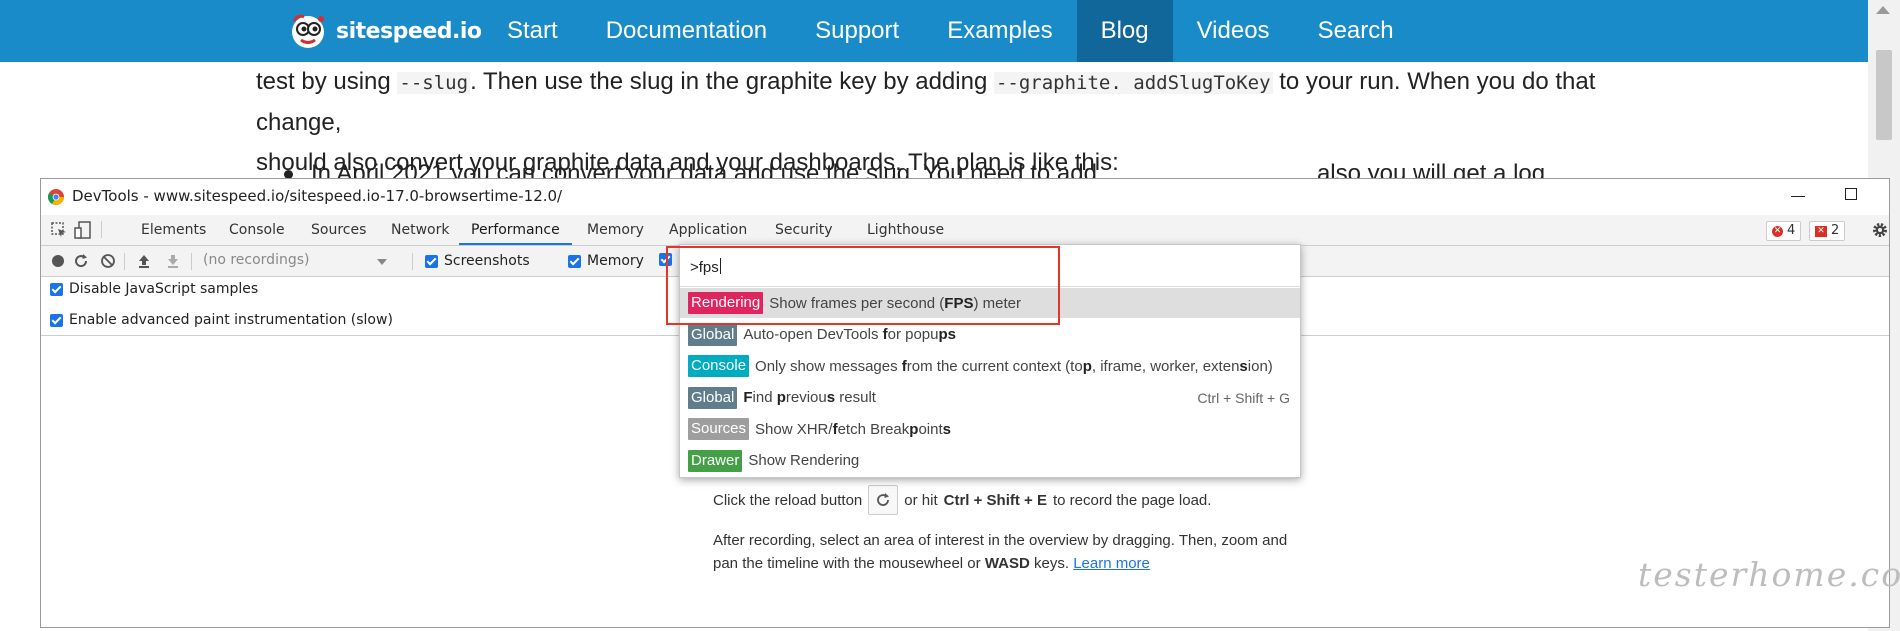 The width and height of the screenshot is (1900, 631). I want to click on bullet-dot, so click(288, 174).